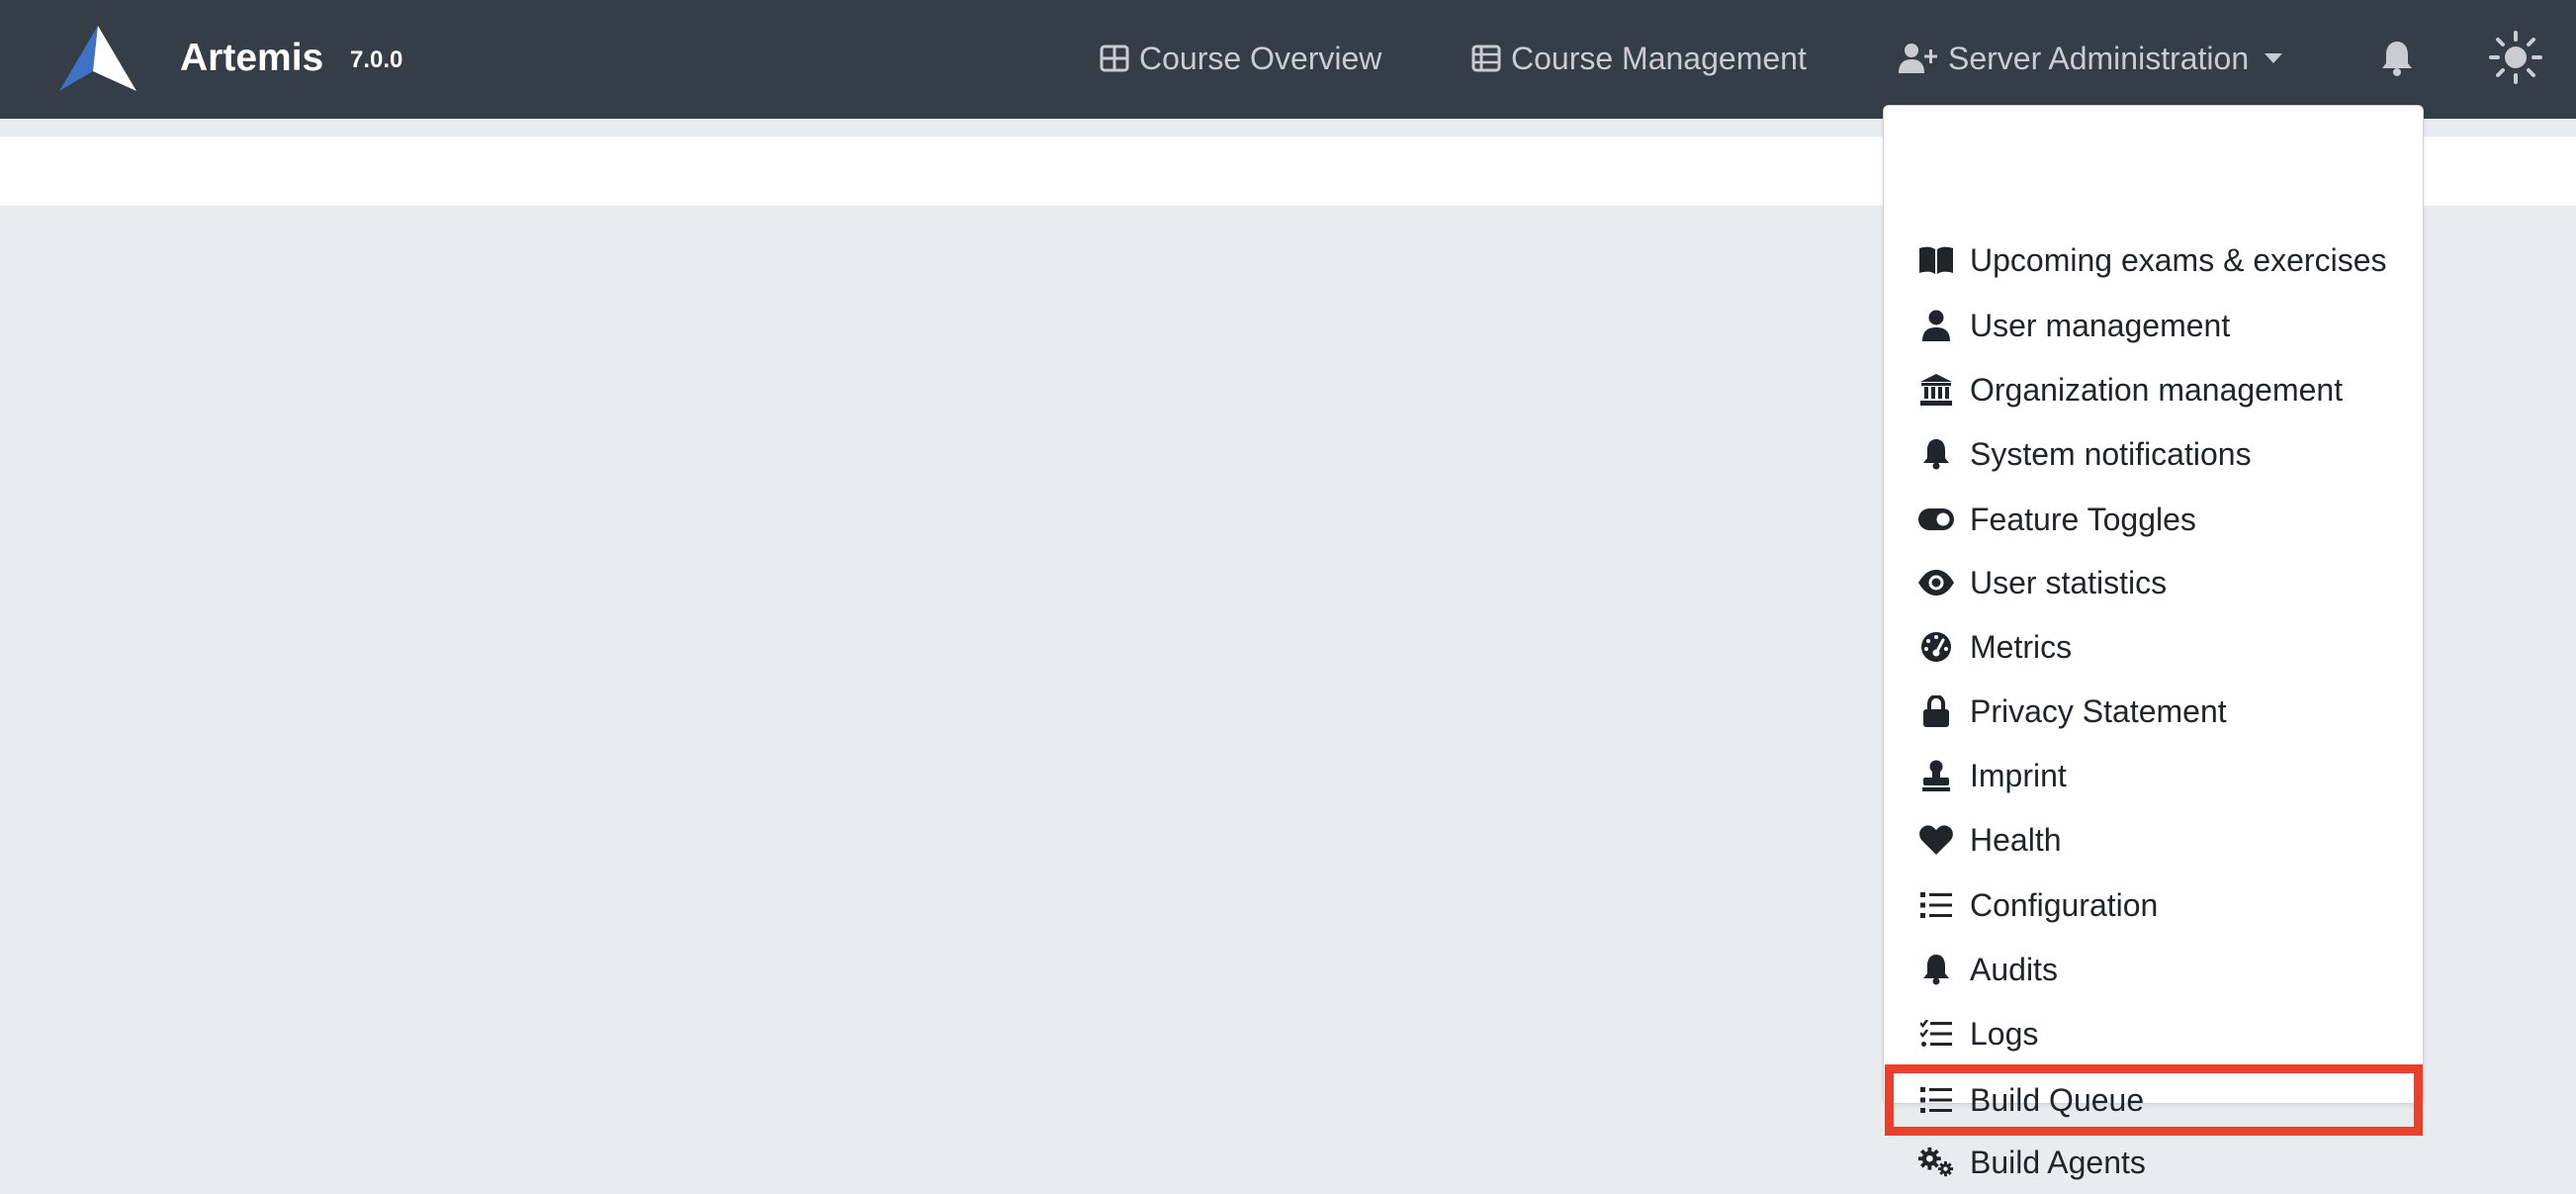 This screenshot has width=2576, height=1194. I want to click on menu-item-label: Privacy Statement, so click(2098, 710).